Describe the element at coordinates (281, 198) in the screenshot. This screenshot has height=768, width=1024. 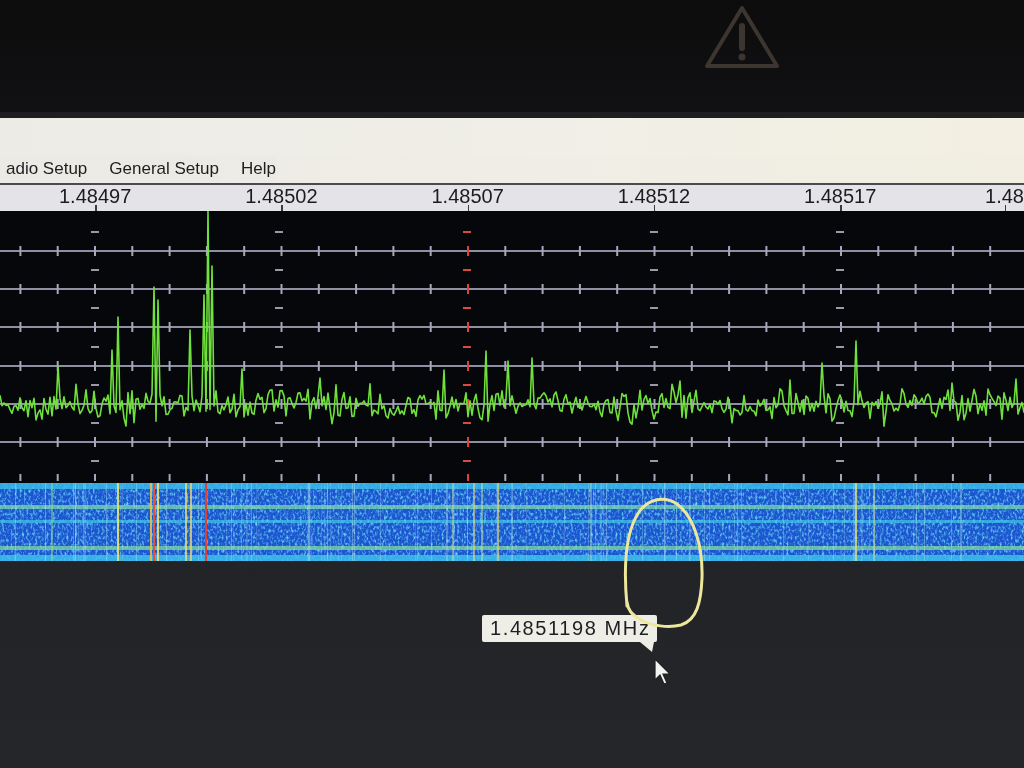
I see `axis-label: 1.48502` at that location.